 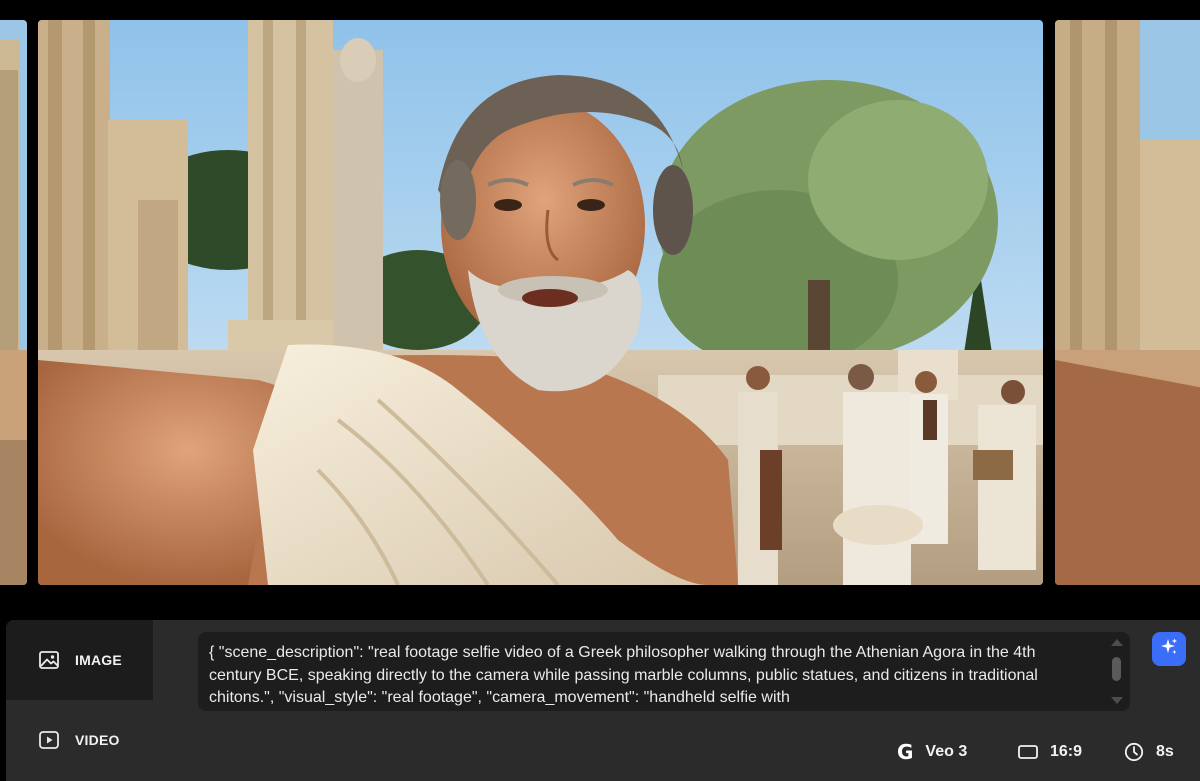 I want to click on play-square-icon, so click(x=50, y=740).